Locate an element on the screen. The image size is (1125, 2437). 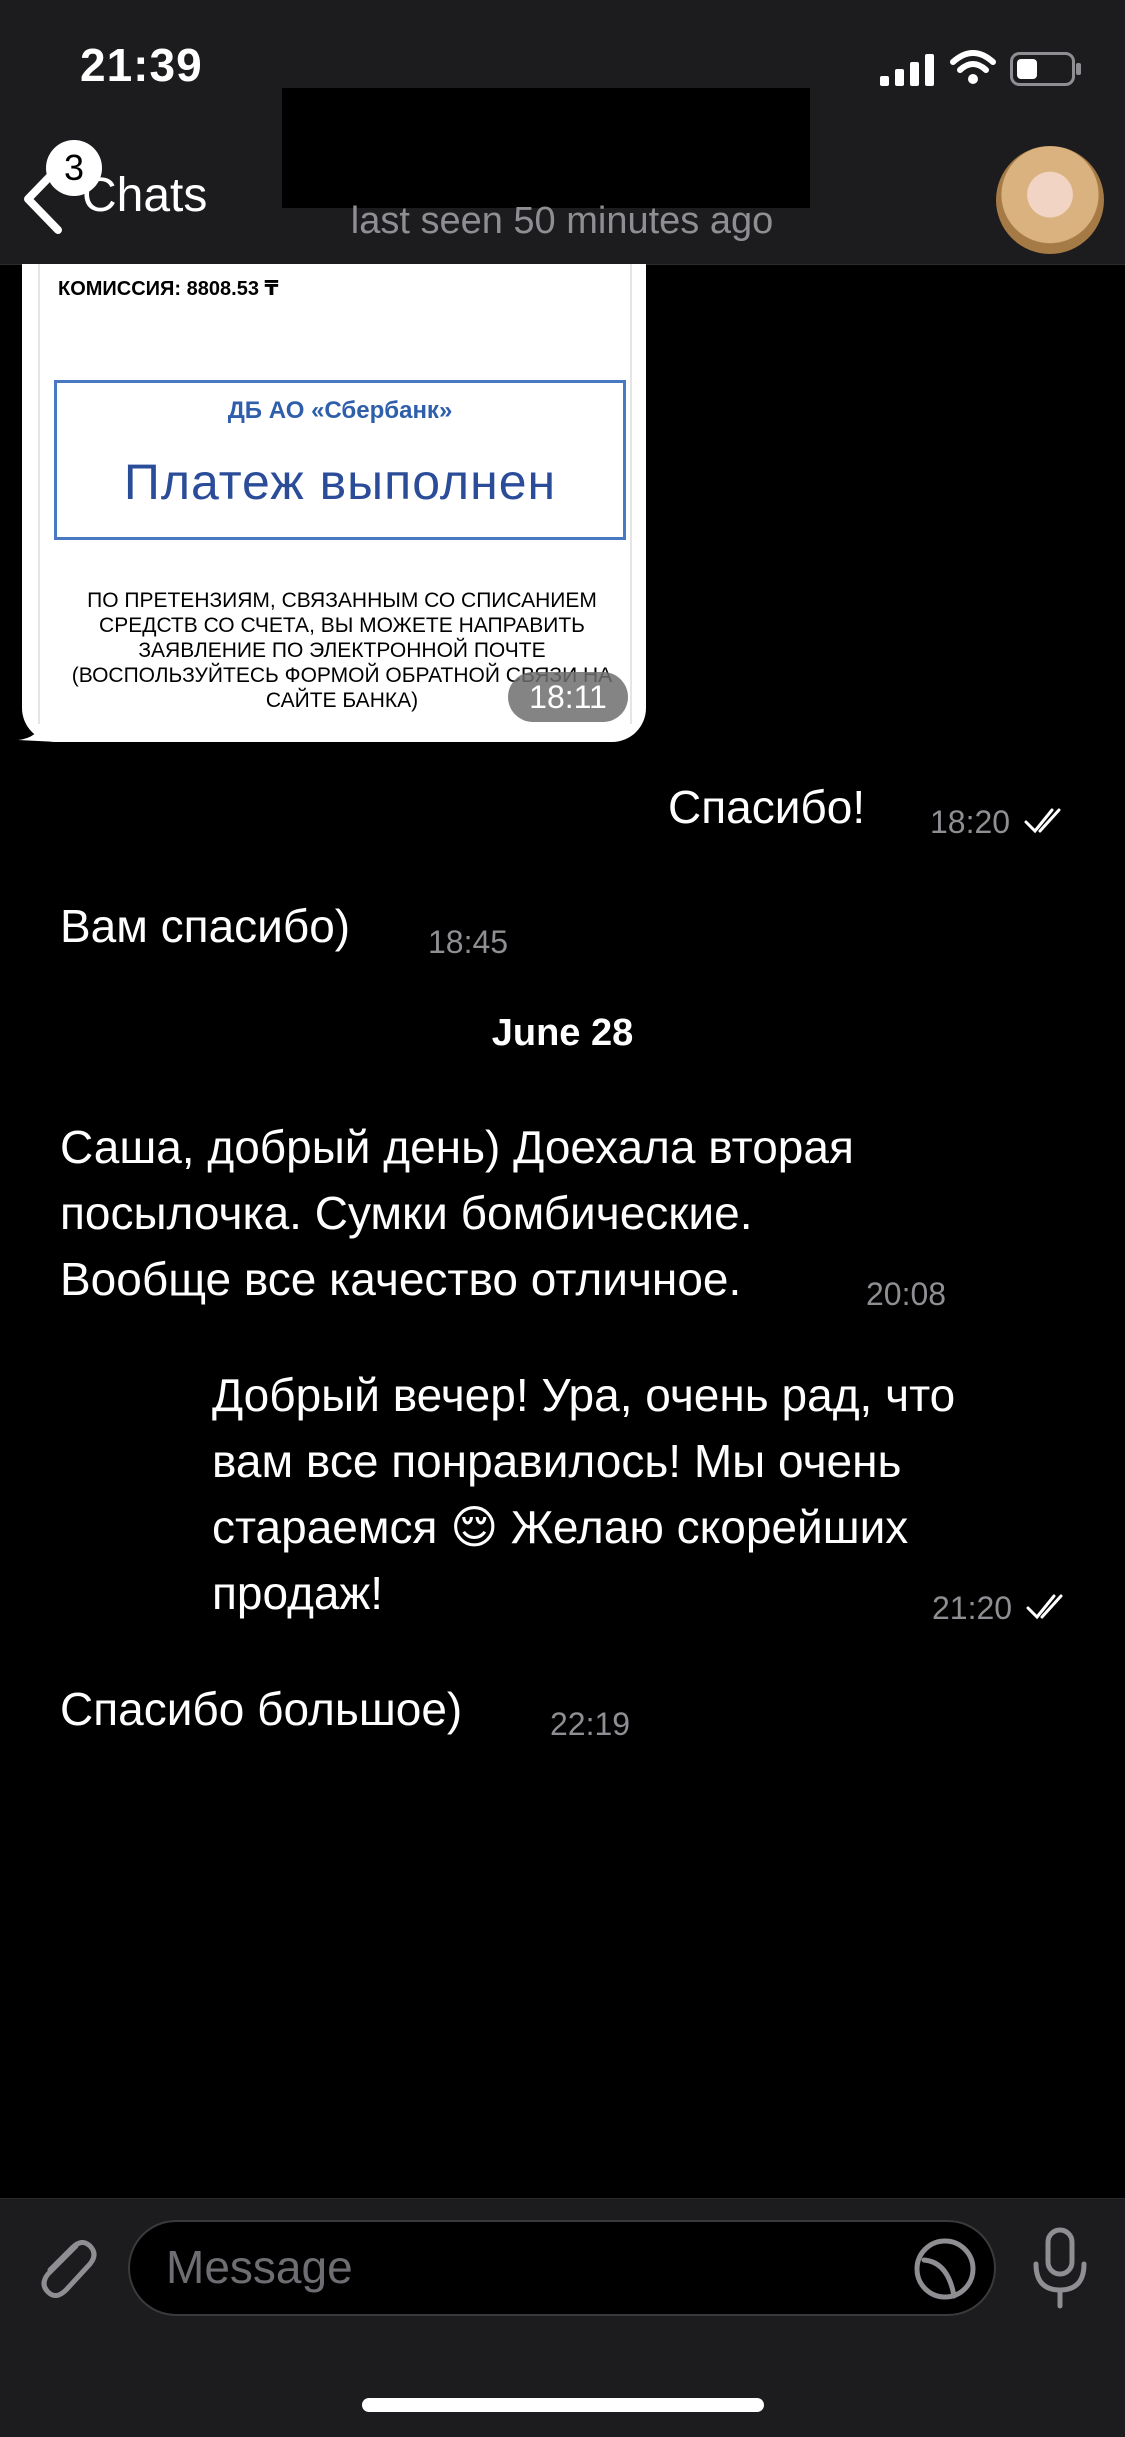
battery-icon is located at coordinates (1045, 69).